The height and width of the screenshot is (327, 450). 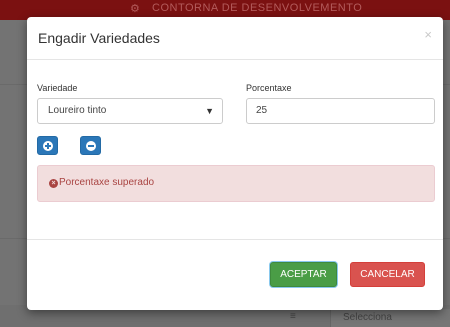 I want to click on remove-variety-button, so click(x=90, y=145).